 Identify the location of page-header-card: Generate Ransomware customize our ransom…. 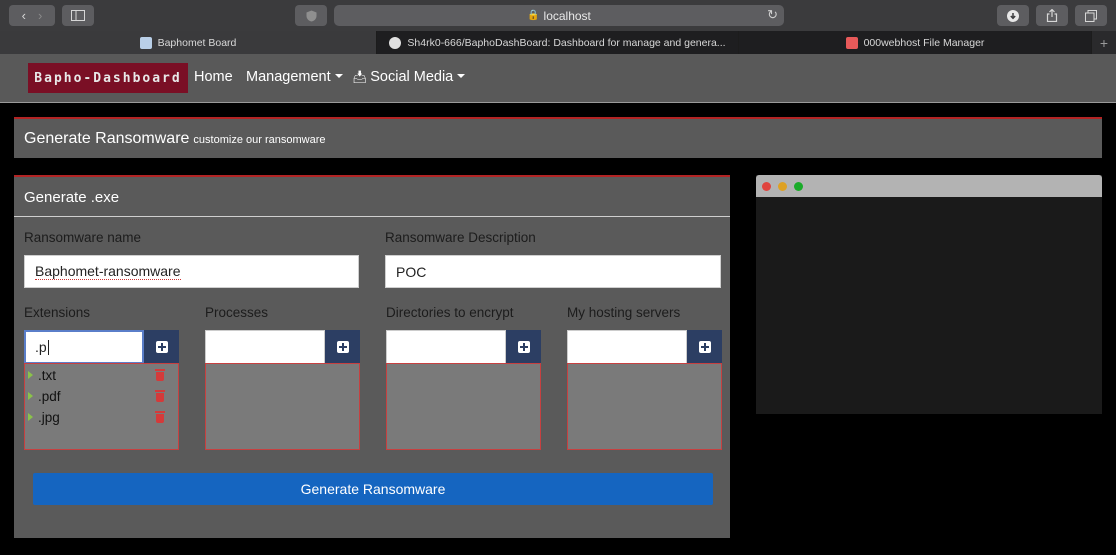
(558, 137).